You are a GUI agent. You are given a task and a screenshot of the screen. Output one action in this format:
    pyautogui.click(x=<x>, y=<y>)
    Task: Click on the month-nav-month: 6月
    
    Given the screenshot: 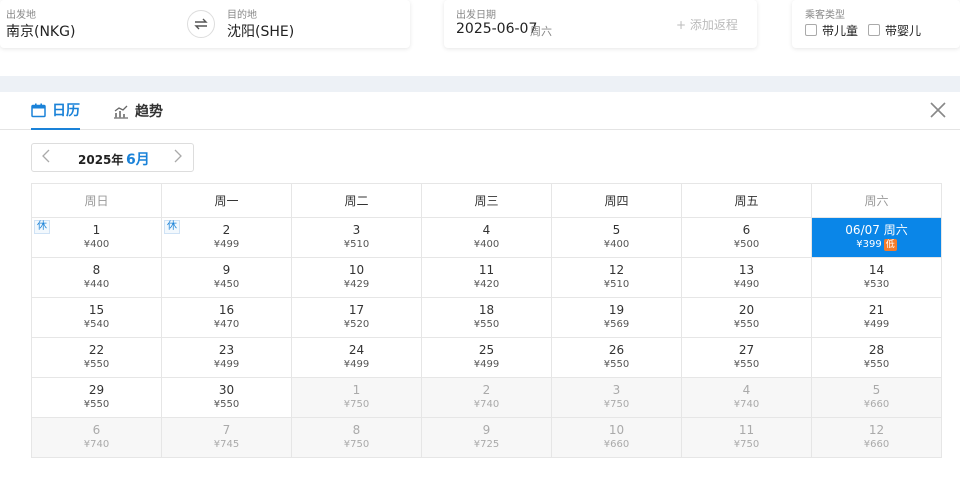 What is the action you would take?
    pyautogui.click(x=138, y=160)
    